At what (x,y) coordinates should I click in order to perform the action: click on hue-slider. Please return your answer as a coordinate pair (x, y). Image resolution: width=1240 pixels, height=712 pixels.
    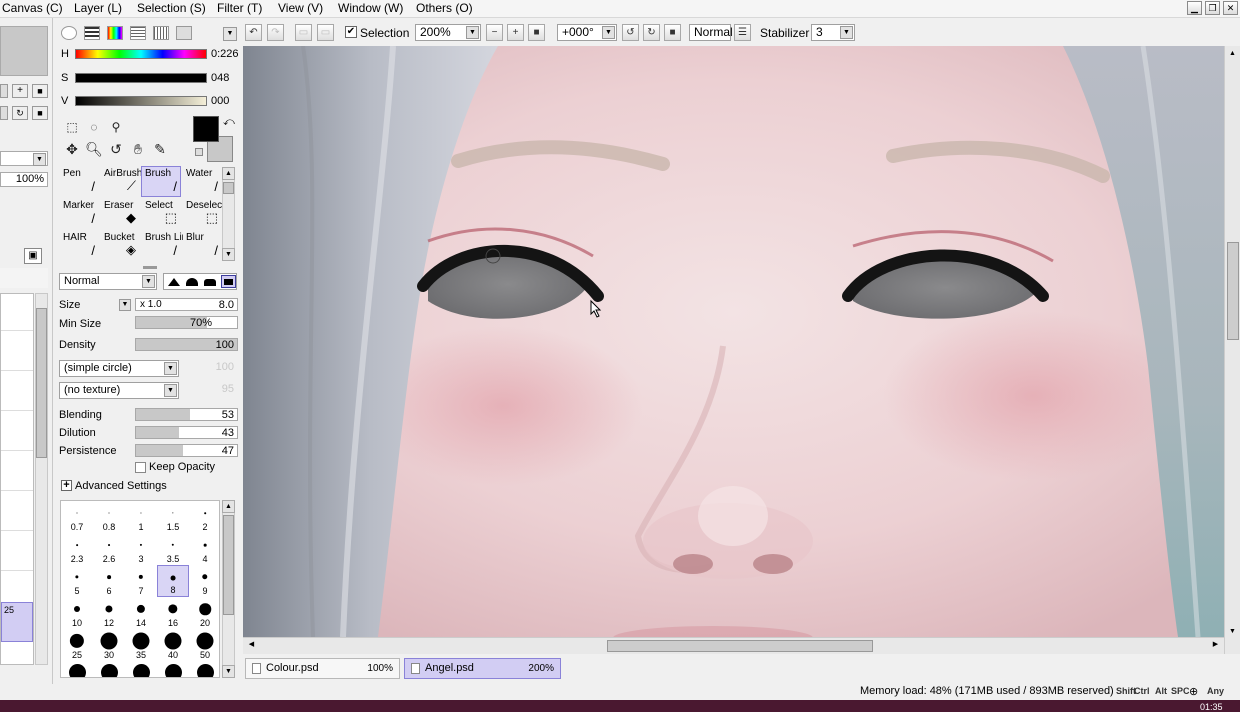
    Looking at the image, I should click on (141, 54).